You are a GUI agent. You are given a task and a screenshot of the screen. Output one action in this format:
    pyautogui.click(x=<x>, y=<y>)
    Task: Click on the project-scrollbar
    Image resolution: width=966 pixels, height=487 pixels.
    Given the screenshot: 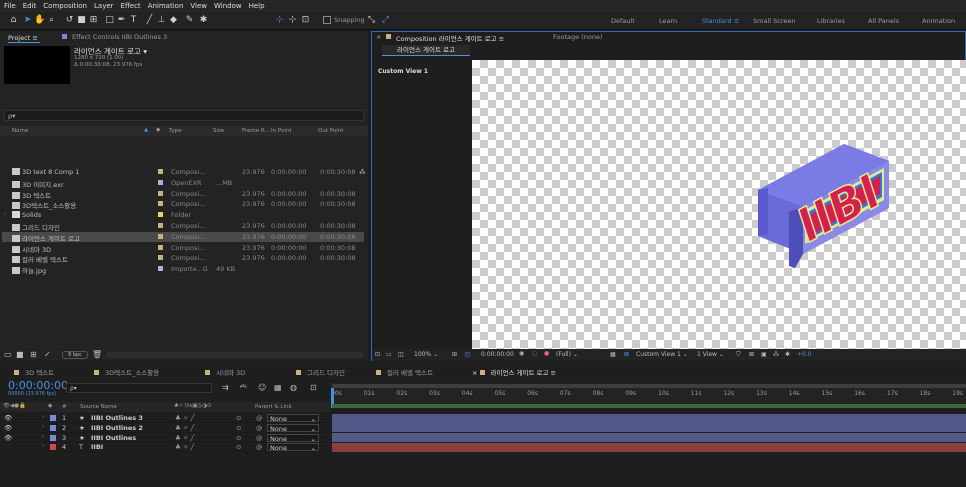 What is the action you would take?
    pyautogui.click(x=235, y=355)
    